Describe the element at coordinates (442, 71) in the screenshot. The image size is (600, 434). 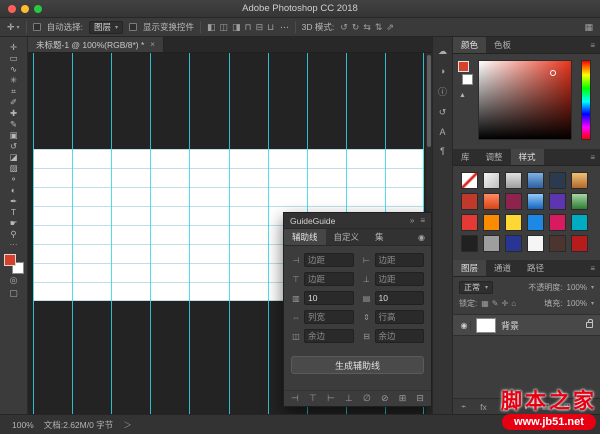
I see `adjustments-icon: ◑` at that location.